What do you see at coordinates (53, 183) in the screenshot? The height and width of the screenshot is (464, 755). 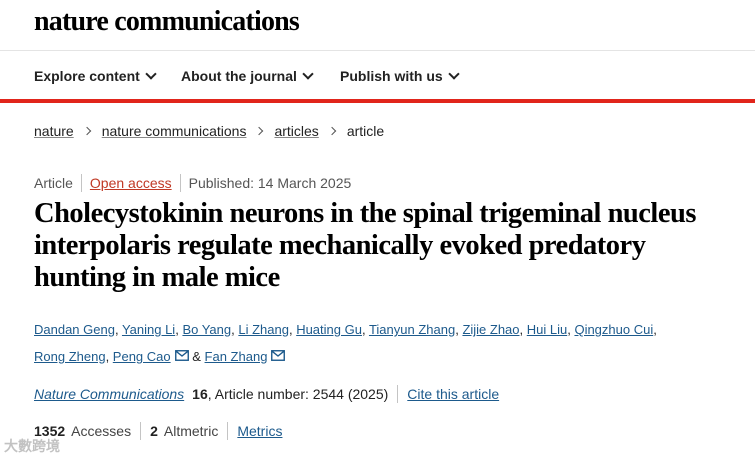 I see `article-type: Article` at bounding box center [53, 183].